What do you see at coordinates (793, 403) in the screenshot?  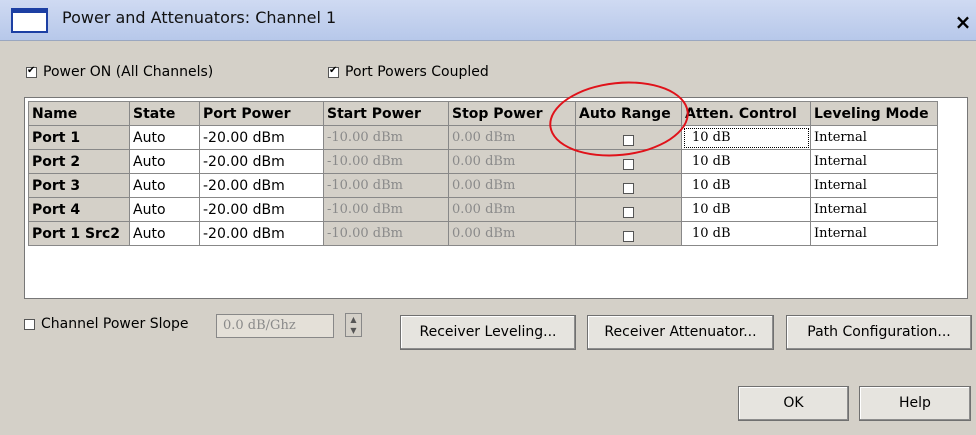 I see `ok-button: OK` at bounding box center [793, 403].